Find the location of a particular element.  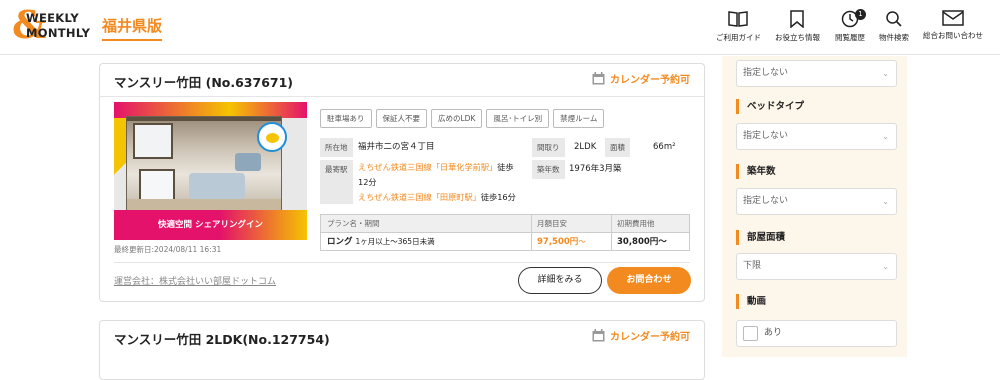

rent-cell: 97,500円～ is located at coordinates (571, 242).